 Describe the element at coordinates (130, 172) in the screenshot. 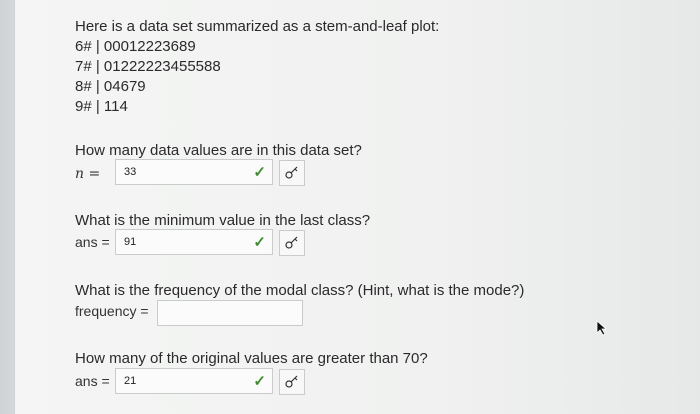

I see `answer-value: 33` at that location.